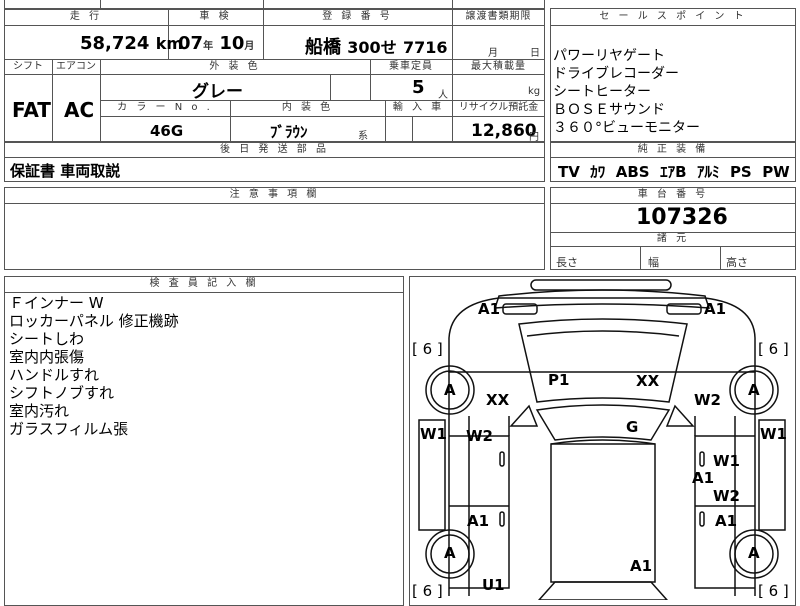 Image resolution: width=800 pixels, height=606 pixels. What do you see at coordinates (609, 56) in the screenshot?
I see `sales-point: パワーリヤゲート` at bounding box center [609, 56].